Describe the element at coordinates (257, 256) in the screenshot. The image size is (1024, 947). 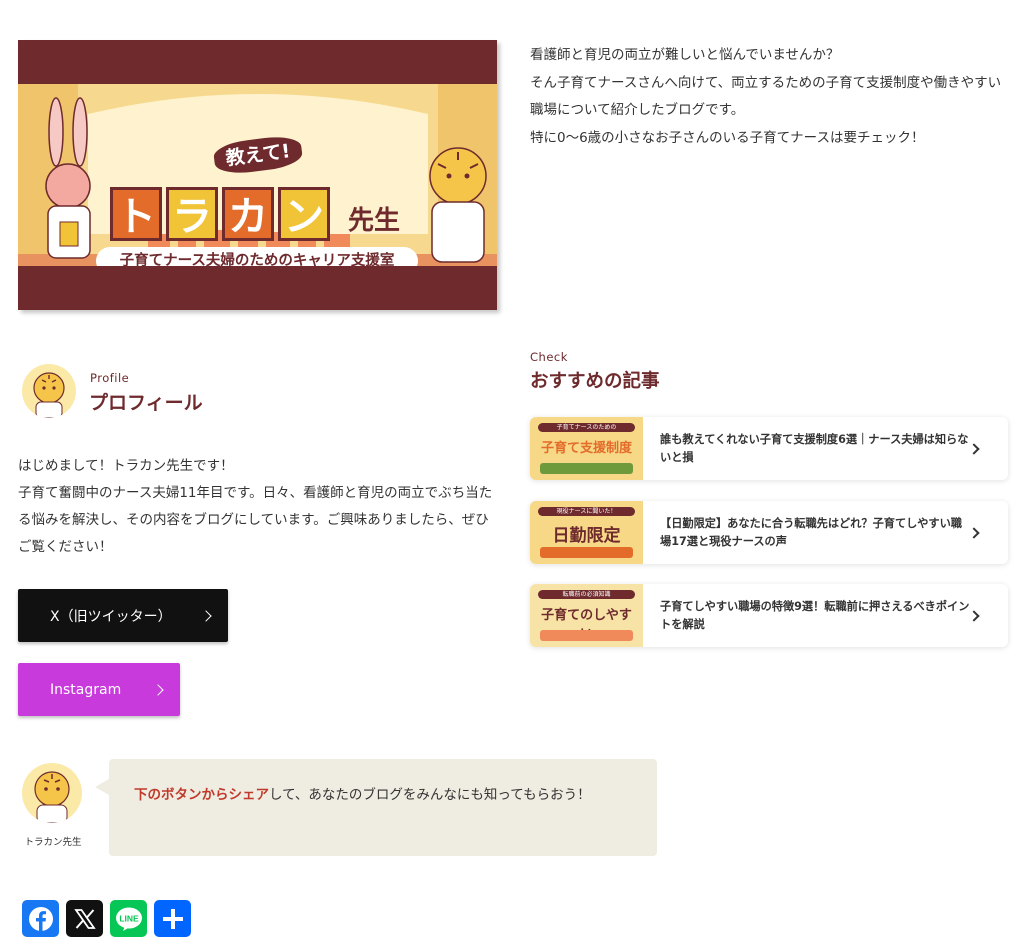
I see `banner-subtitle: 子育てナース夫婦のためのキャリア支援室` at that location.